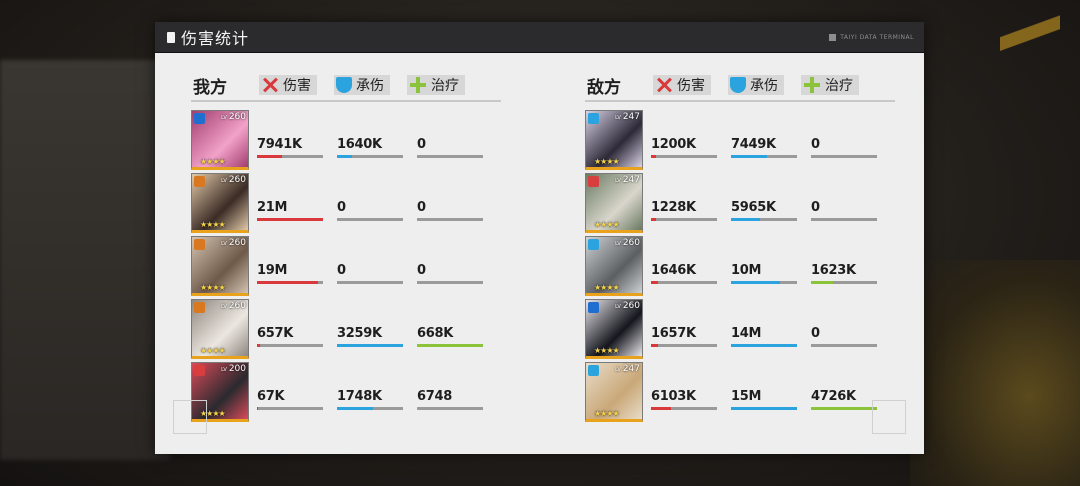 This screenshot has height=486, width=1080. I want to click on enemy-unit-row: LV 247 ★★★★ 1228K 5965K 0, so click(740, 203).